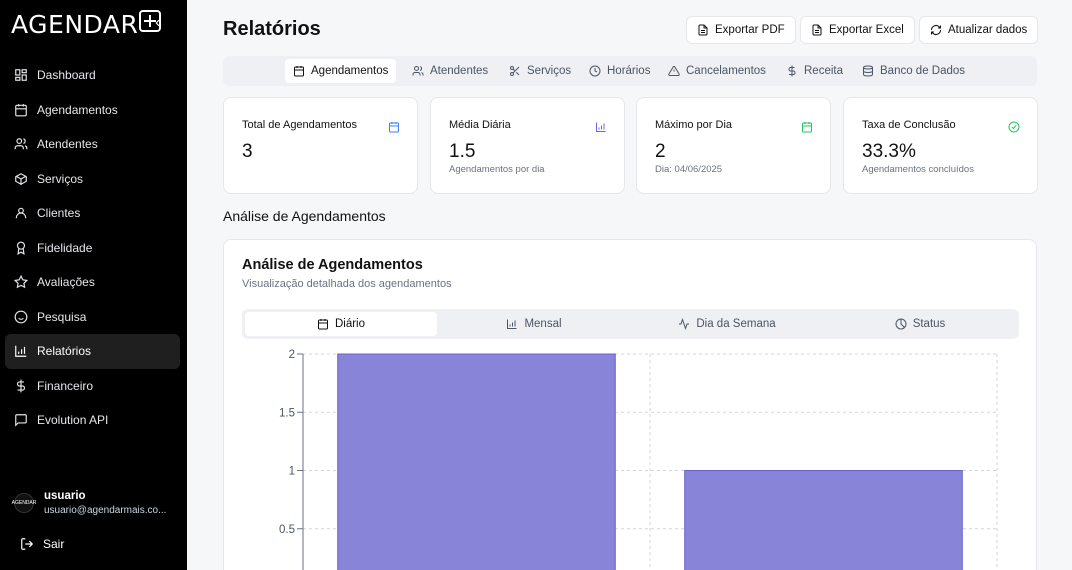 The width and height of the screenshot is (1072, 570). Describe the element at coordinates (66, 282) in the screenshot. I see `sidebar-item-label: Avaliações` at that location.